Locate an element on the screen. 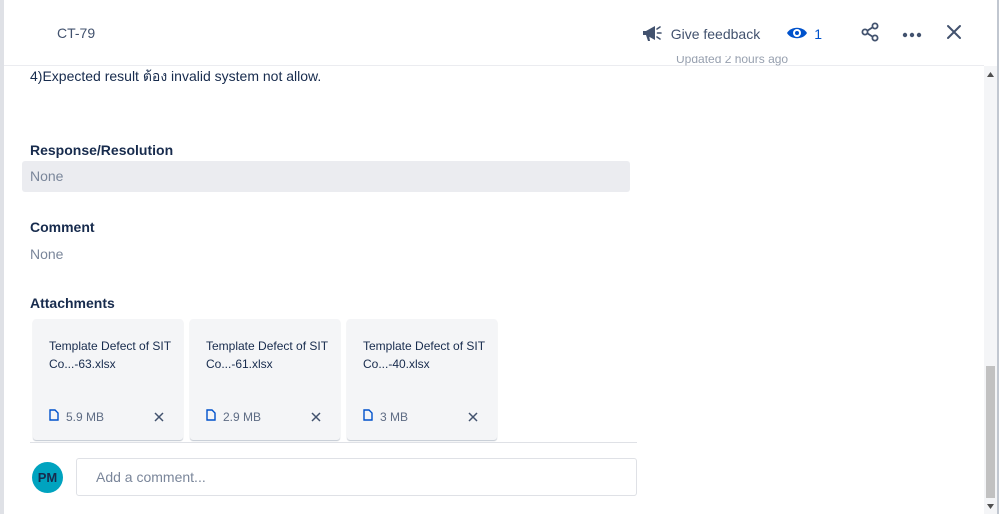  watch-button: 1 is located at coordinates (804, 34).